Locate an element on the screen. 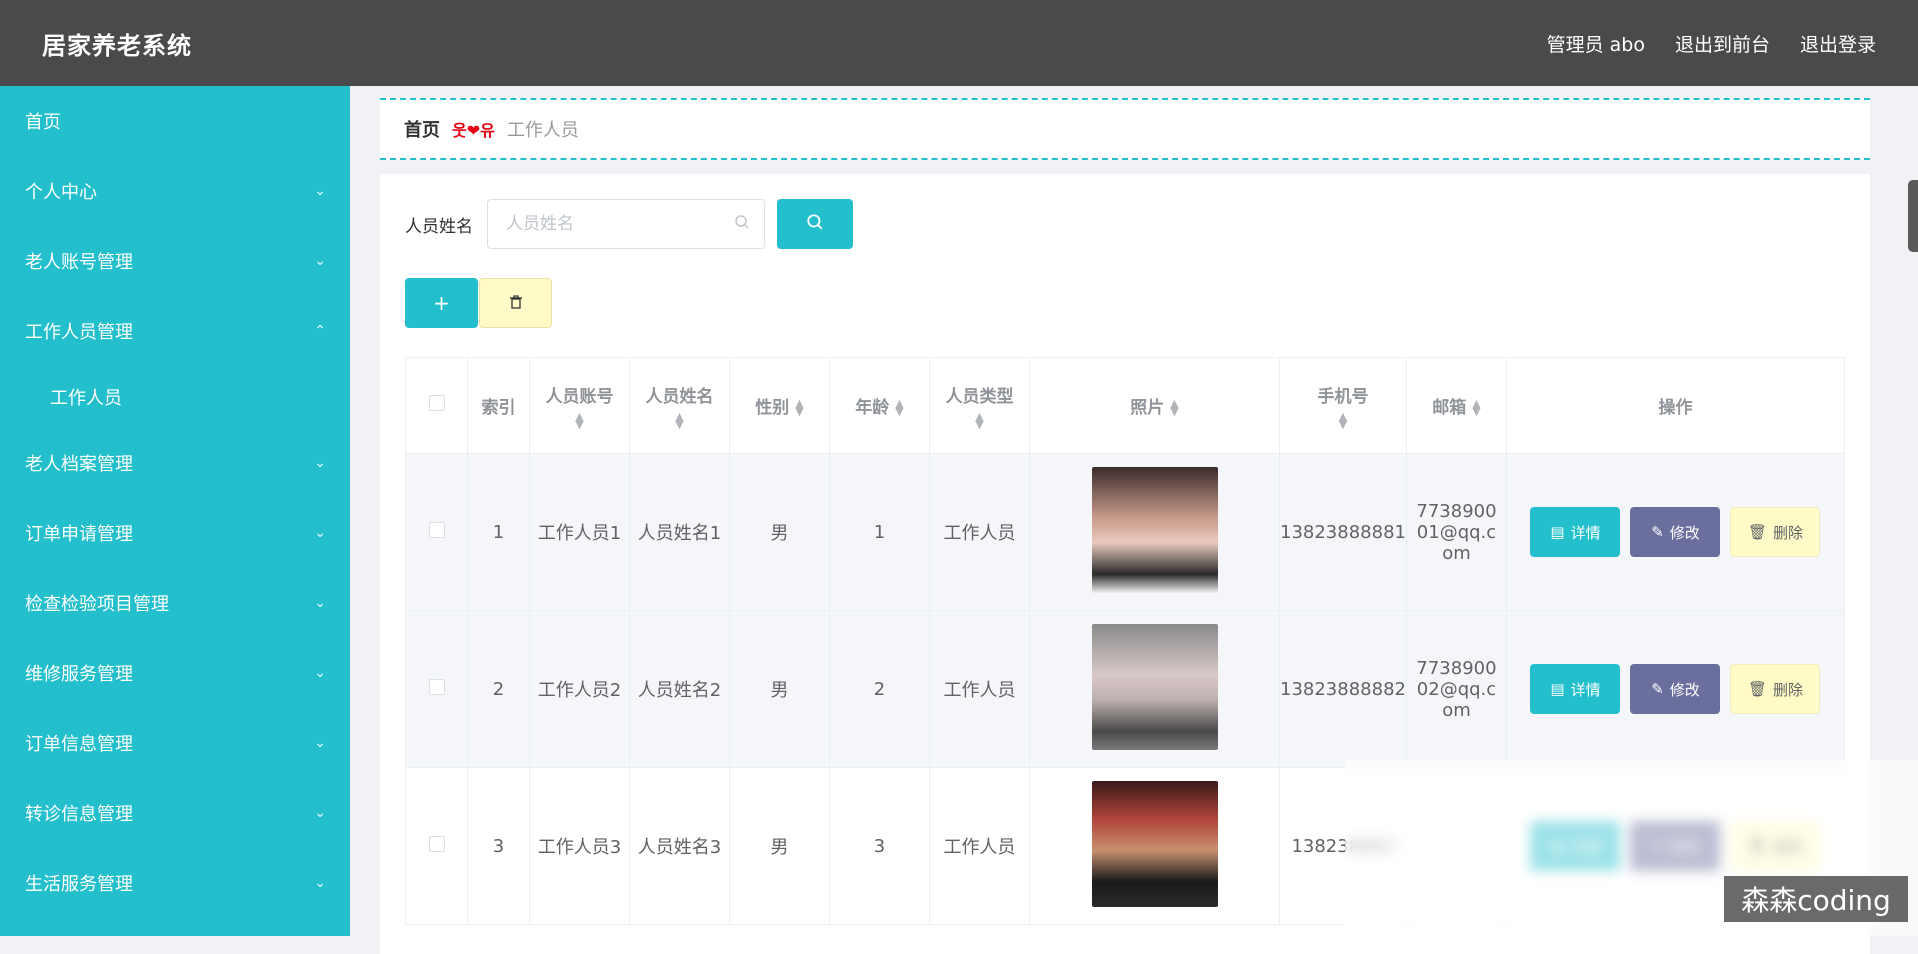 This screenshot has height=954, width=1918. column-header-phone: 手机号 ▲ ▼ is located at coordinates (1343, 405).